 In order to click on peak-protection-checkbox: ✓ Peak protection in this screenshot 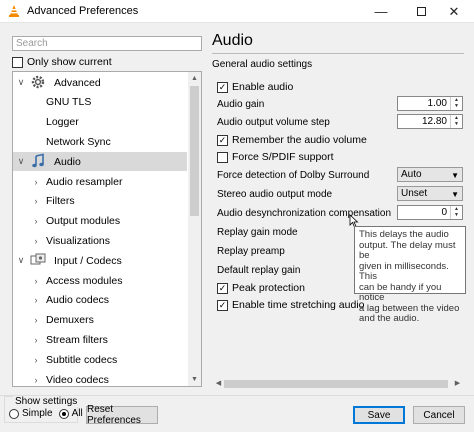, I will do `click(261, 288)`.